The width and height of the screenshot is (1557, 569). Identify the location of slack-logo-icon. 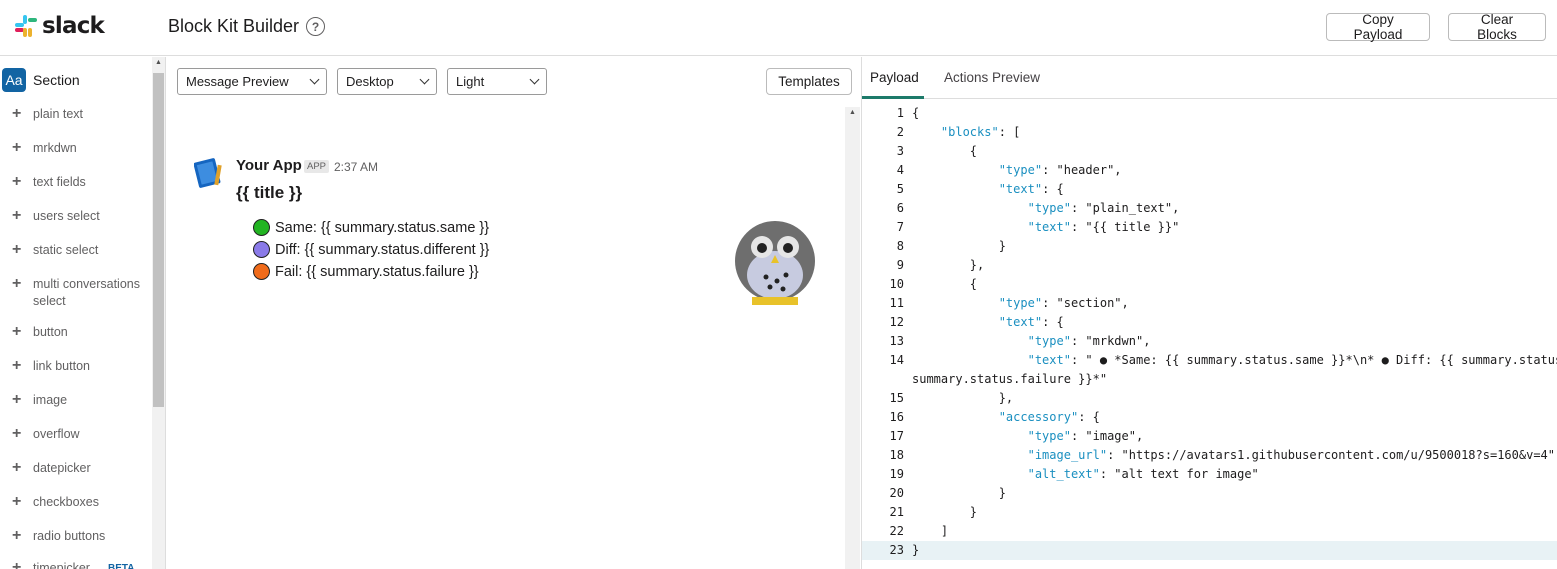
(26, 26).